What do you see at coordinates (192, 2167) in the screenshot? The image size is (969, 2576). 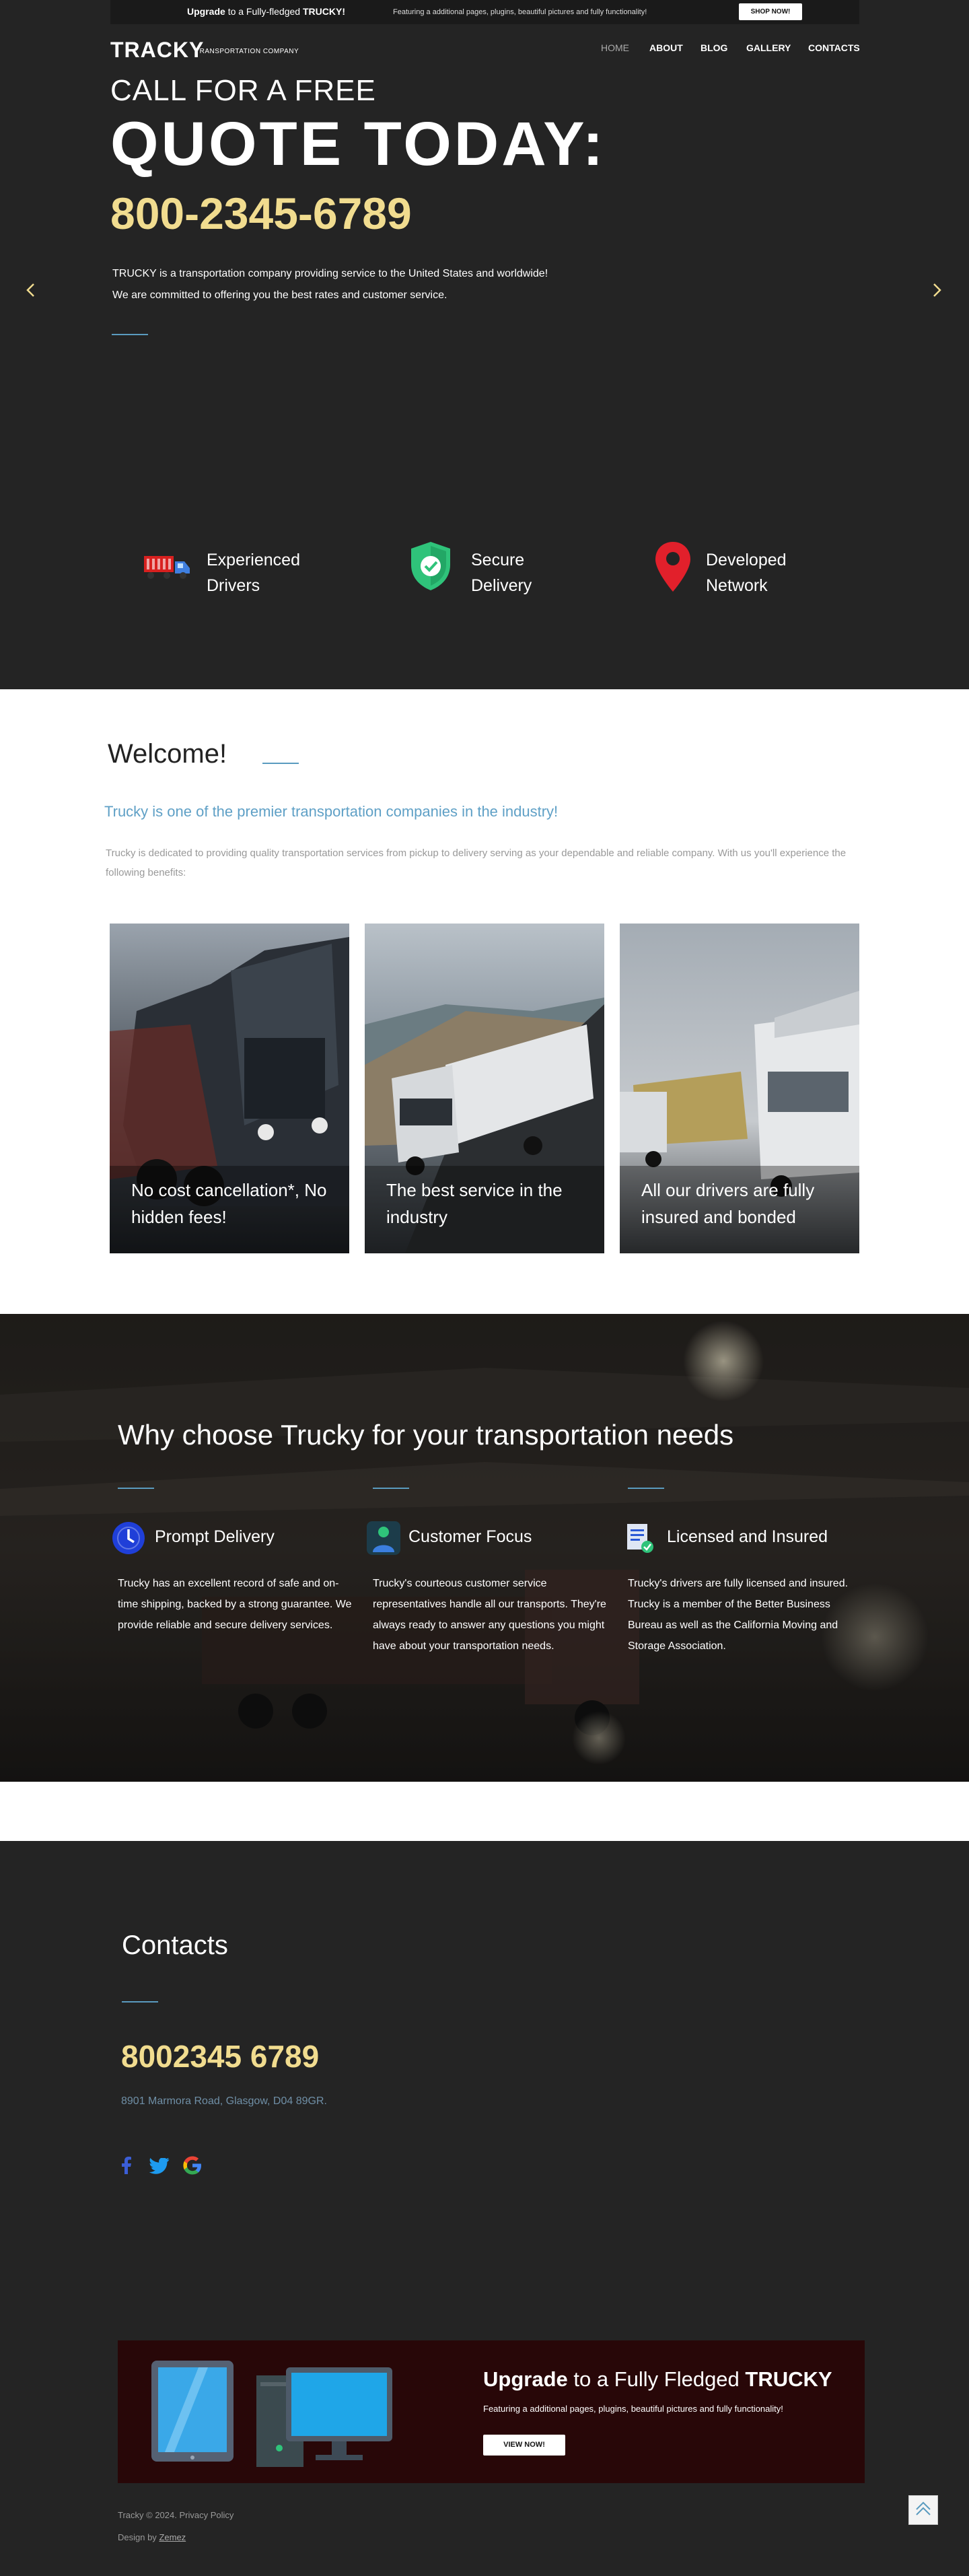 I see `google-icon` at bounding box center [192, 2167].